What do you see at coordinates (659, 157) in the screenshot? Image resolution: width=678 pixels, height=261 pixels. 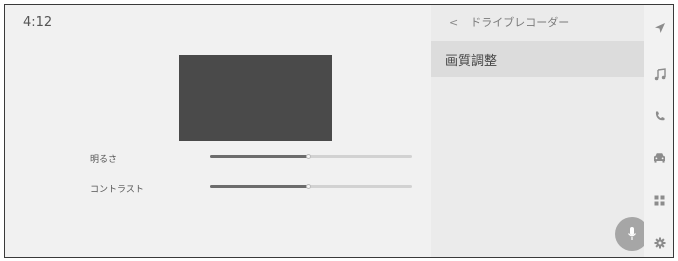 I see `car-icon` at bounding box center [659, 157].